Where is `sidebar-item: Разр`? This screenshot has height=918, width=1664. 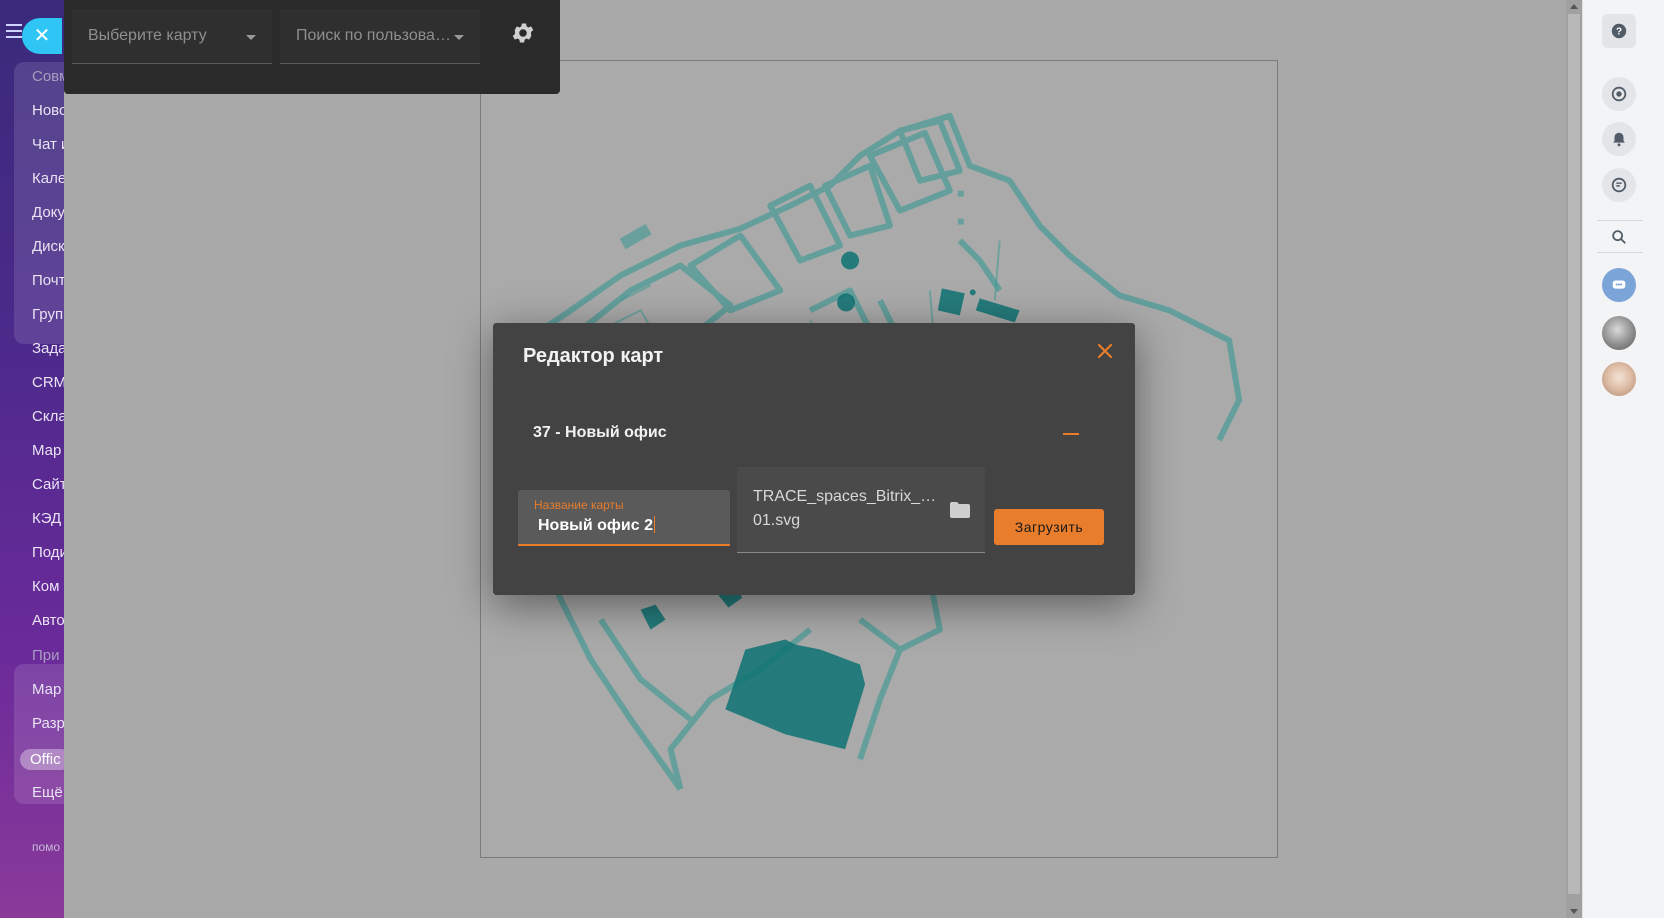 sidebar-item: Разр is located at coordinates (48, 723).